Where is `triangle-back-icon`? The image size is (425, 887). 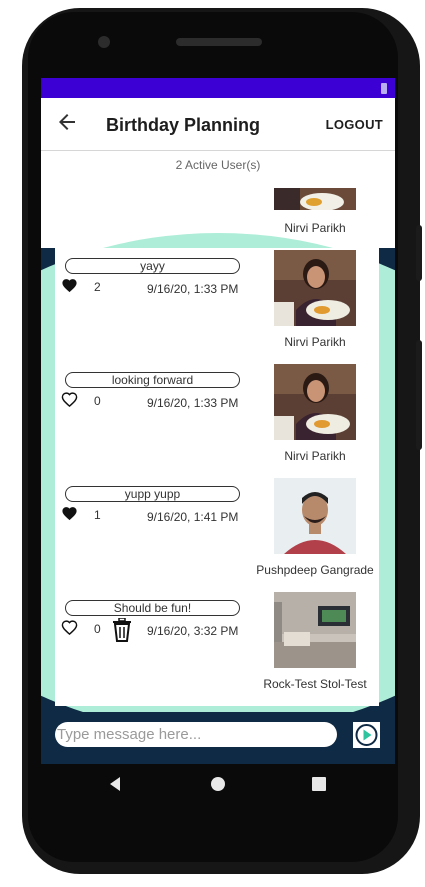 triangle-back-icon is located at coordinates (115, 784).